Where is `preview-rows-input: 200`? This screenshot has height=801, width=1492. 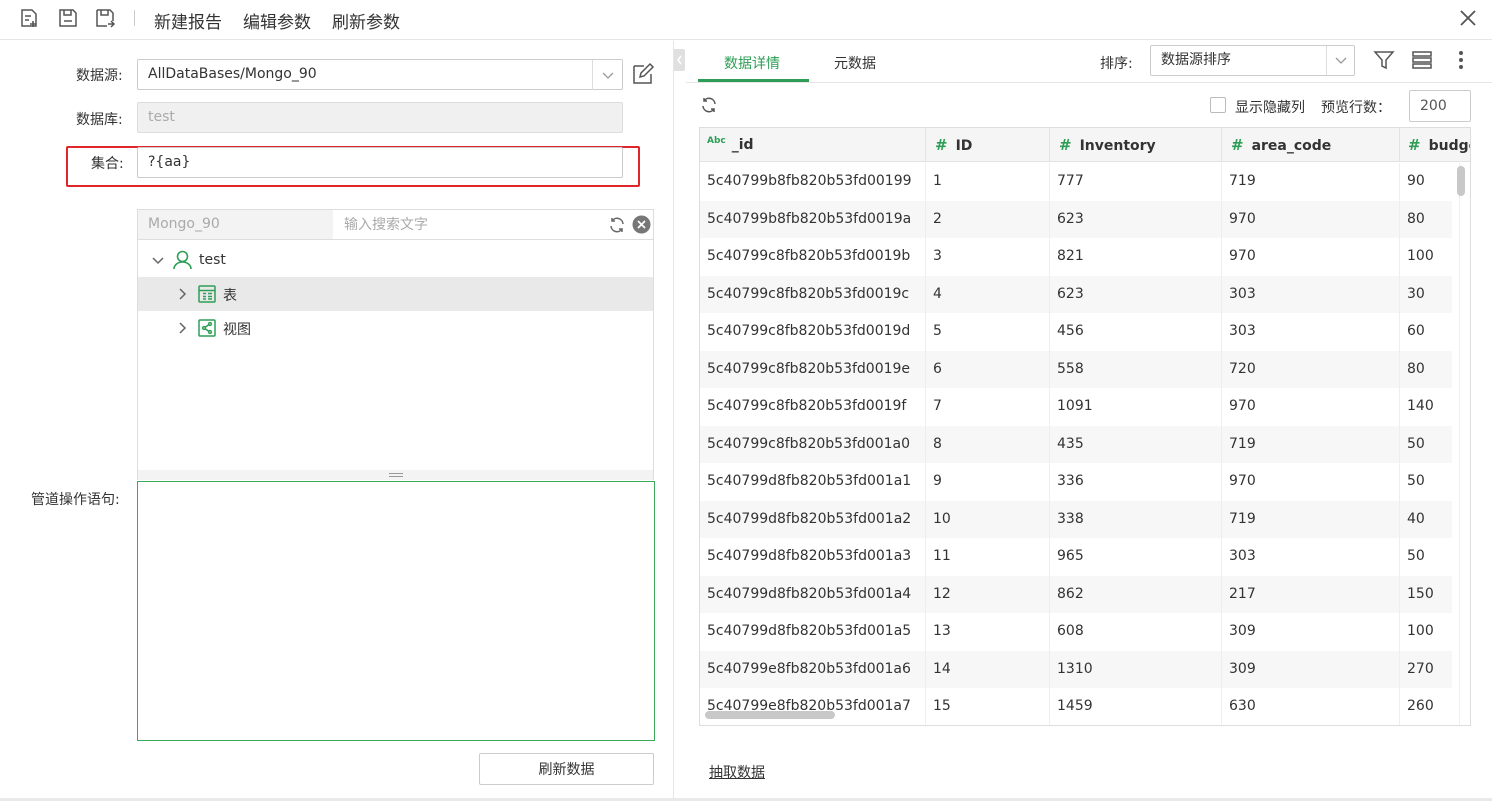
preview-rows-input: 200 is located at coordinates (1440, 106).